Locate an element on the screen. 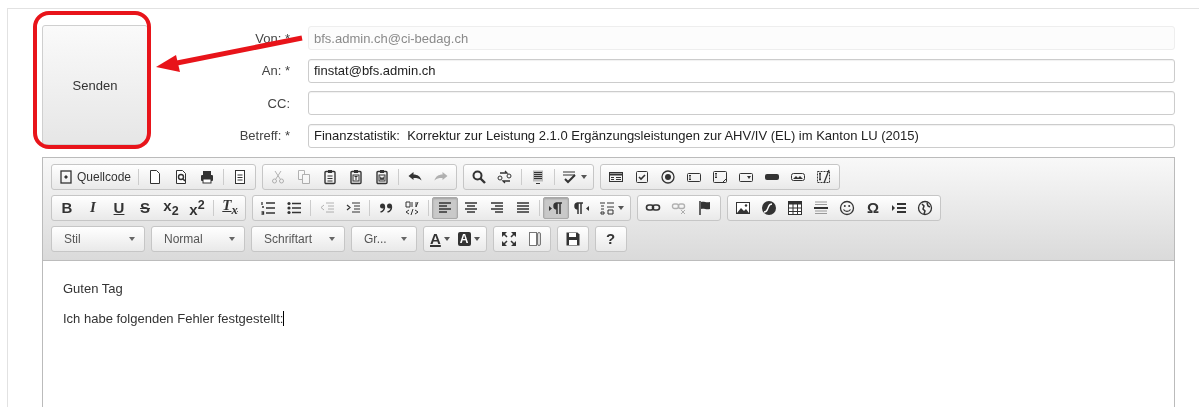 The width and height of the screenshot is (1199, 407). save-icon is located at coordinates (572, 238).